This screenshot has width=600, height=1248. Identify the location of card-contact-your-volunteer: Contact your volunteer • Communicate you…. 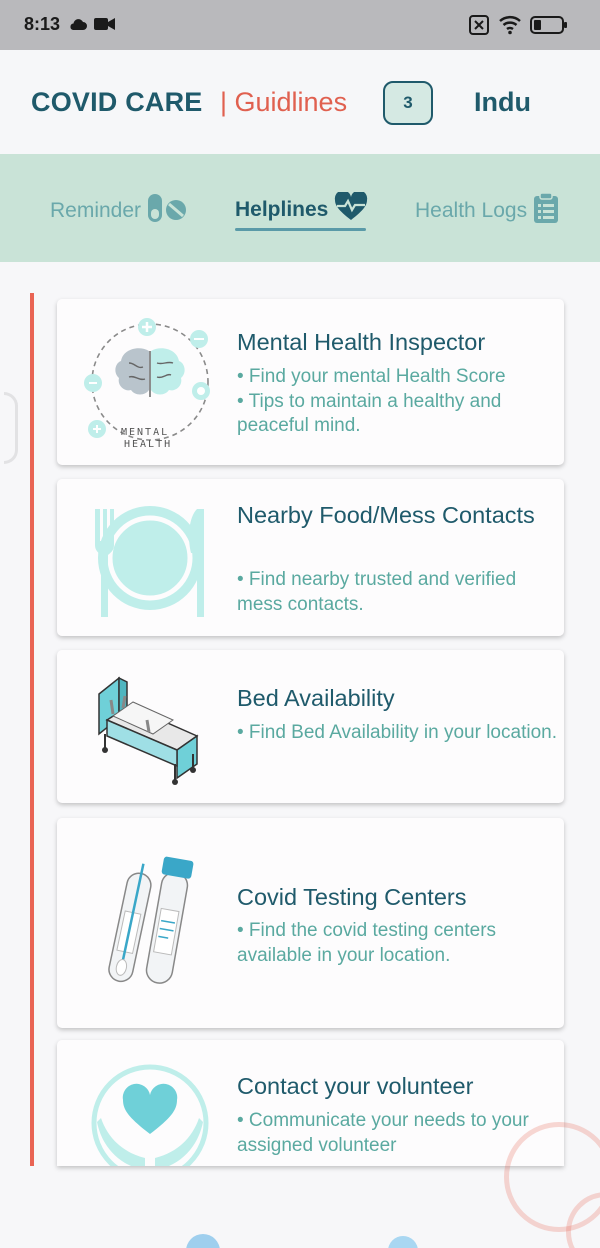
(310, 1103).